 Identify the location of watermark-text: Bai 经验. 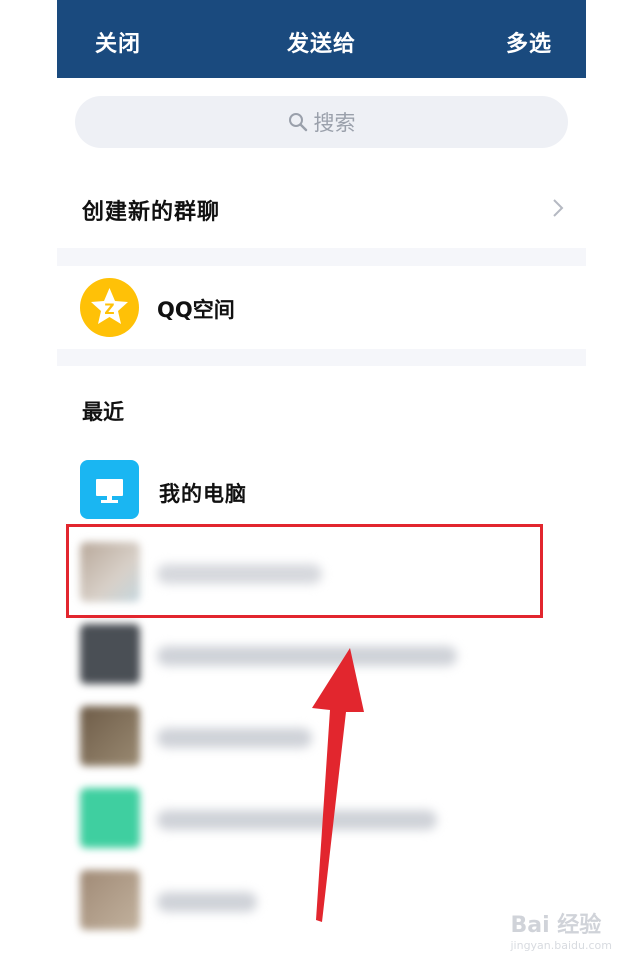
(556, 925).